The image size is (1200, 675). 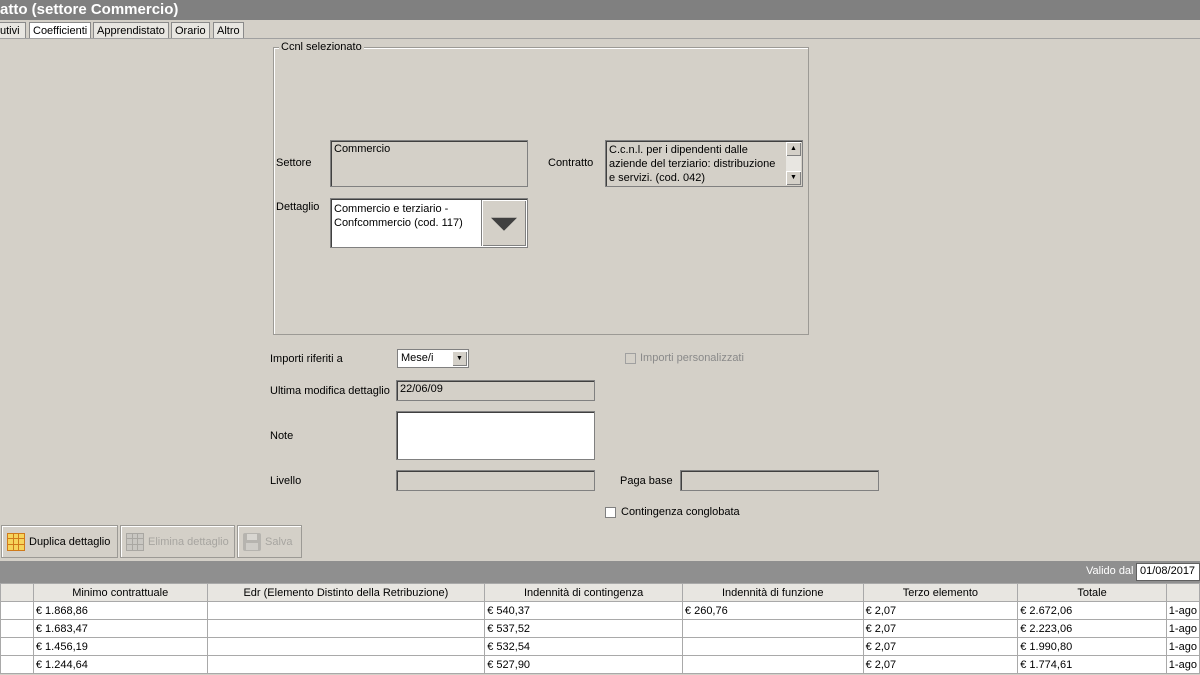 I want to click on dettaglio-dropdown-button, so click(x=503, y=223).